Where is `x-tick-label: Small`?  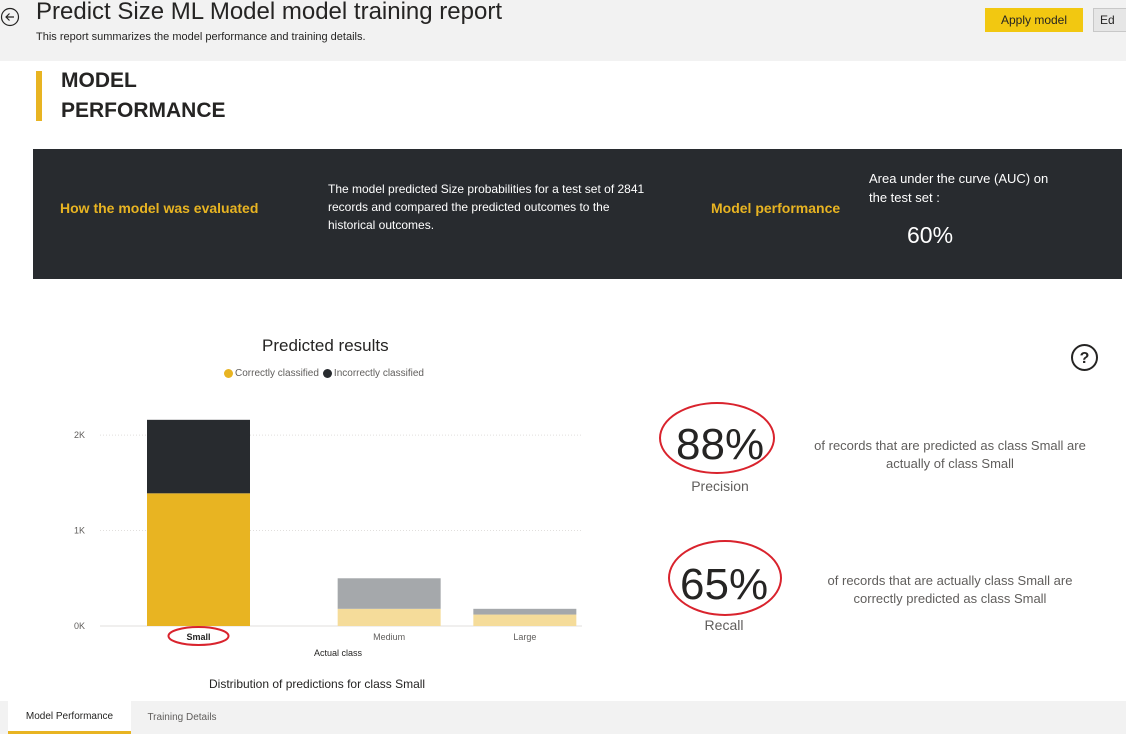
x-tick-label: Small is located at coordinates (198, 637).